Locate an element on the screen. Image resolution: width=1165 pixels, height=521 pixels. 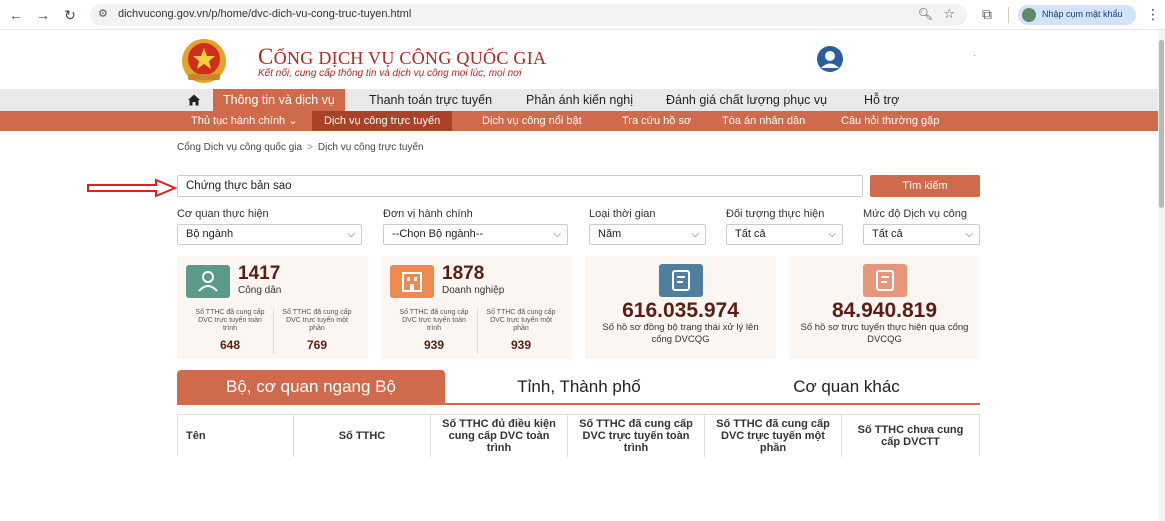
search-input is located at coordinates (520, 186).